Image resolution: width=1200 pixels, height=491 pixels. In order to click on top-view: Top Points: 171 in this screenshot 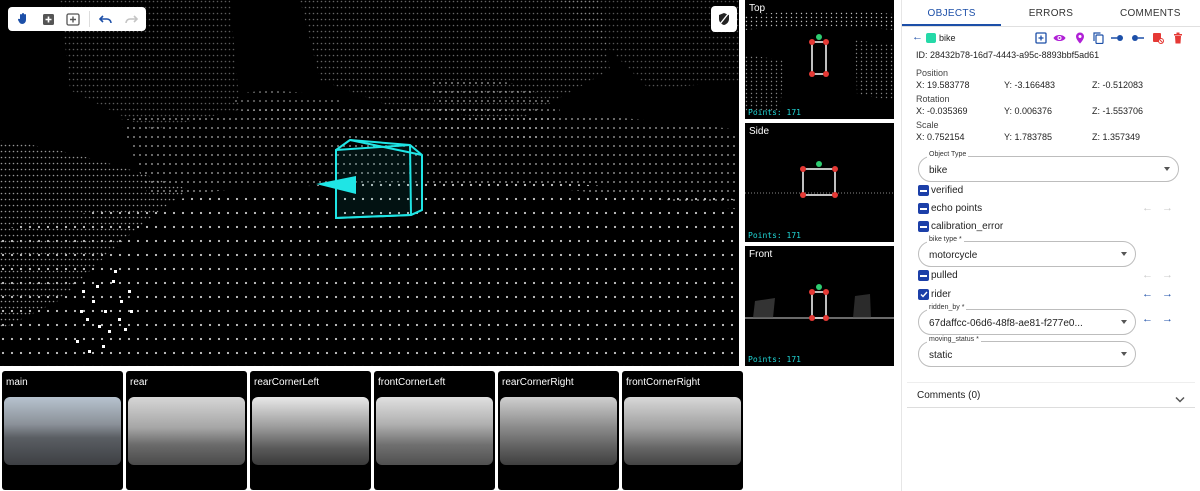, I will do `click(819, 59)`.